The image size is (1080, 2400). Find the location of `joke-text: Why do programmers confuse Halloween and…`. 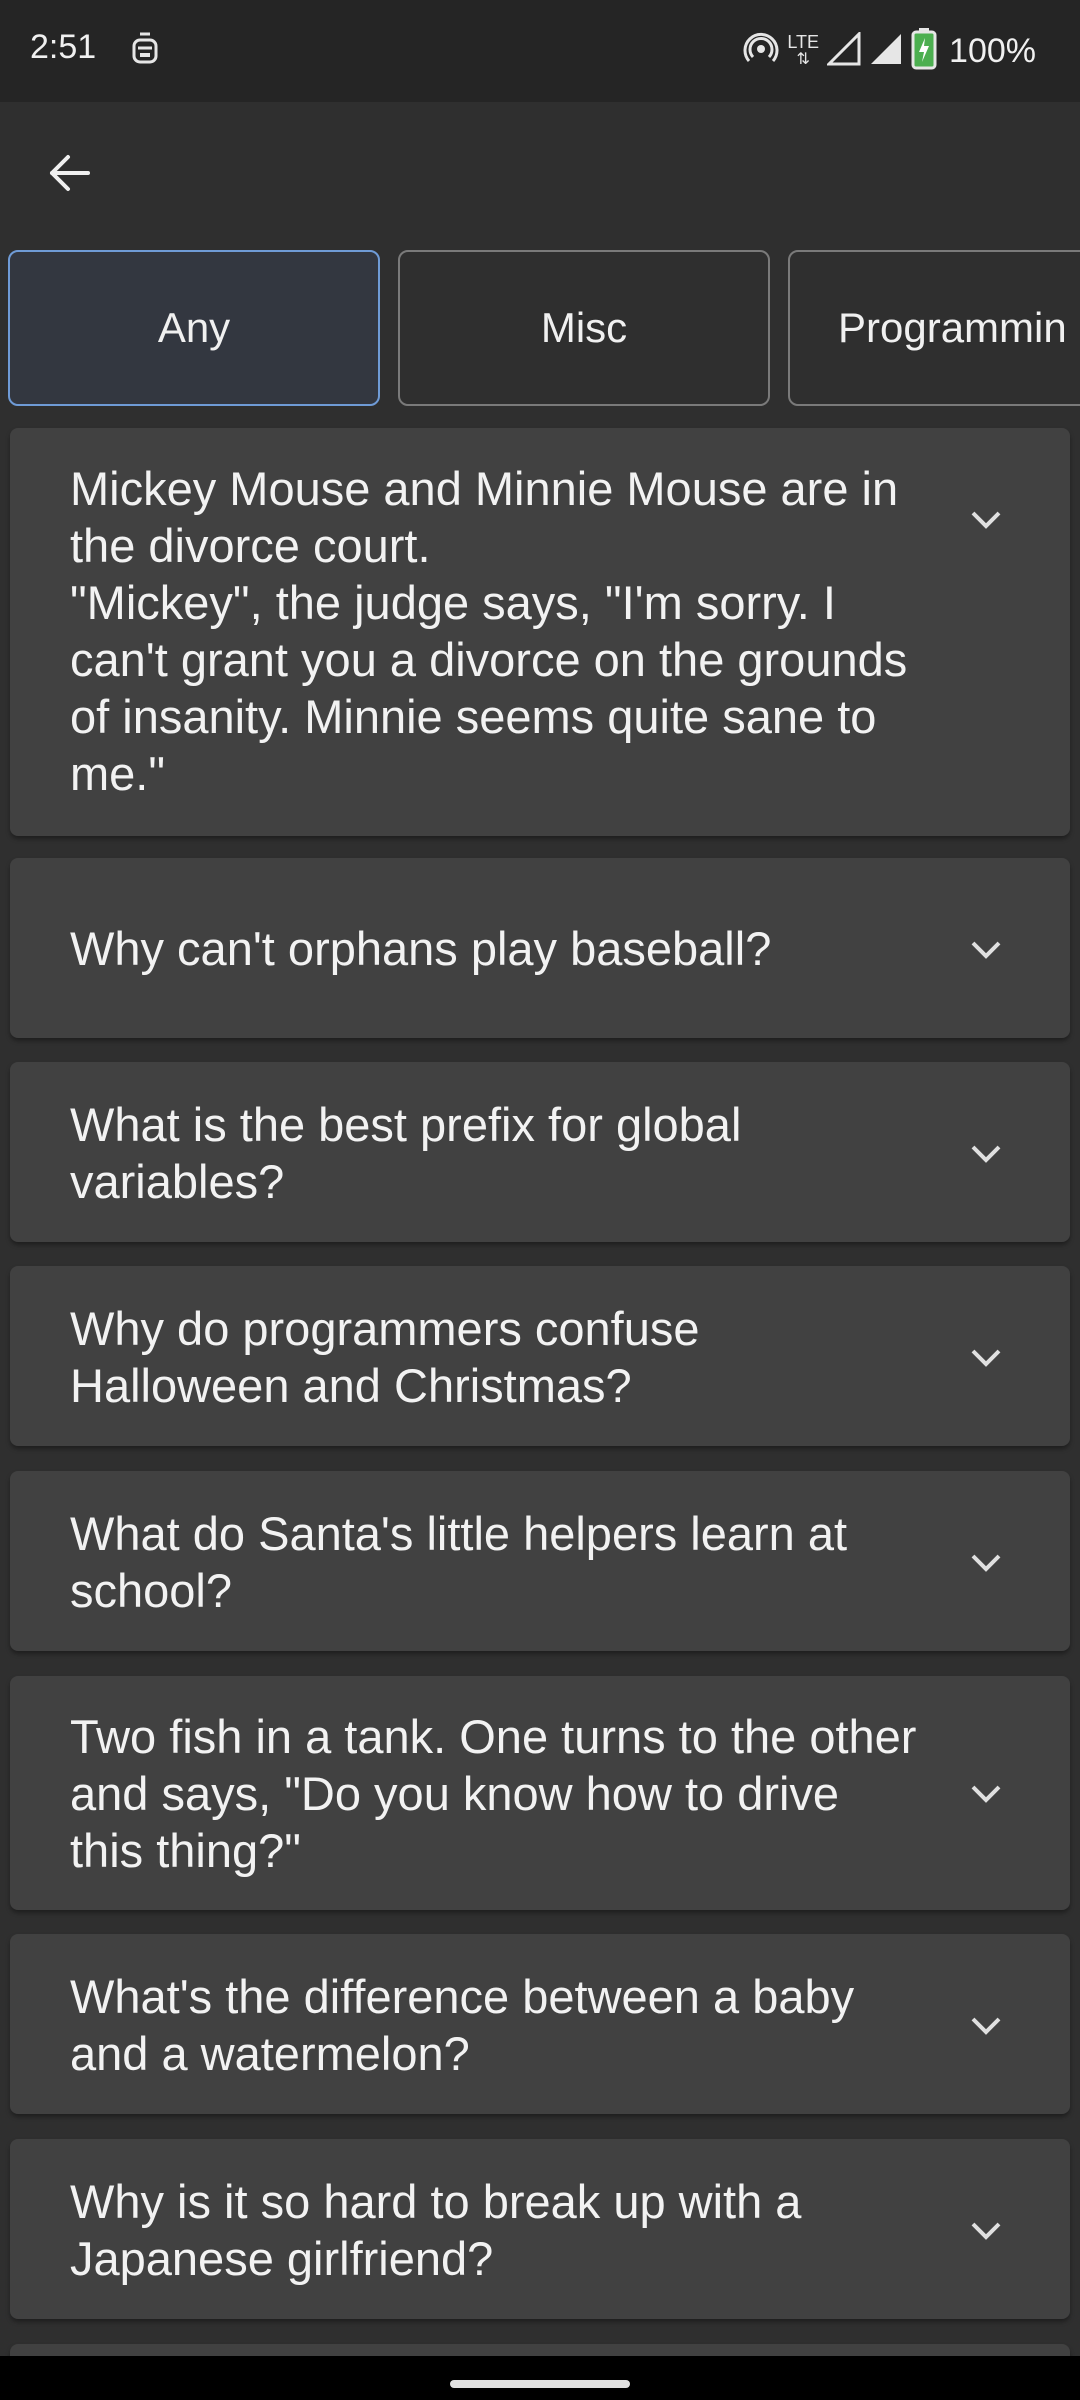

joke-text: Why do programmers confuse Halloween and… is located at coordinates (385, 1357).